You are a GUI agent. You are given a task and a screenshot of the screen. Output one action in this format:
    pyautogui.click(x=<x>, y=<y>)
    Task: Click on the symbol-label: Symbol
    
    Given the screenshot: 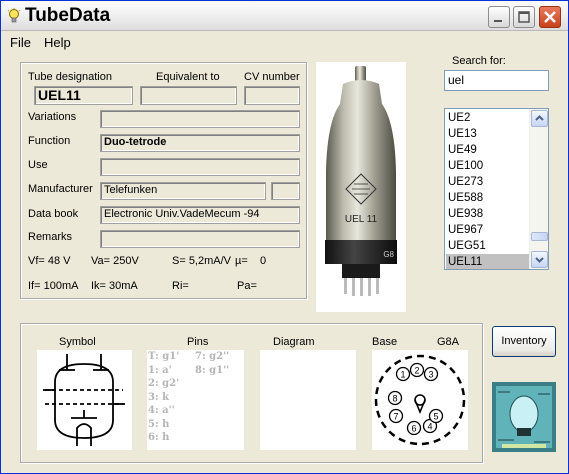 What is the action you would take?
    pyautogui.click(x=77, y=342)
    